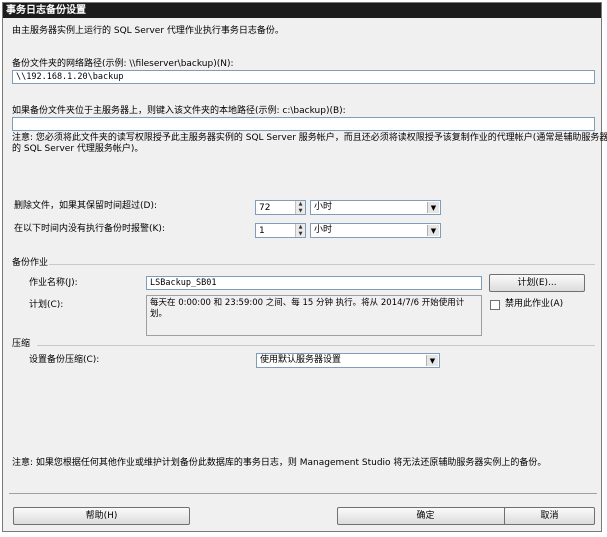 The width and height of the screenshot is (607, 537). Describe the element at coordinates (375, 230) in the screenshot. I see `alert-unit-combo: 小时 ▼` at that location.